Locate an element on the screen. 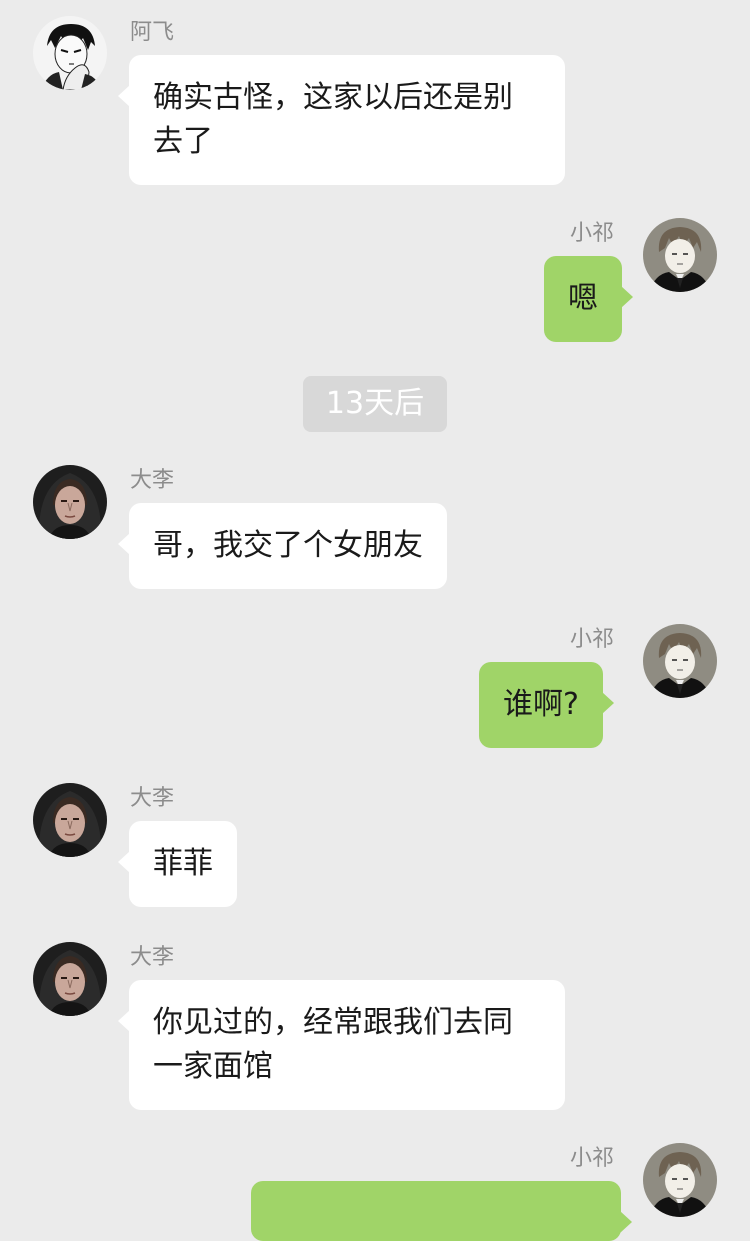 This screenshot has width=750, height=1241. manga-man-avatar-icon is located at coordinates (70, 53).